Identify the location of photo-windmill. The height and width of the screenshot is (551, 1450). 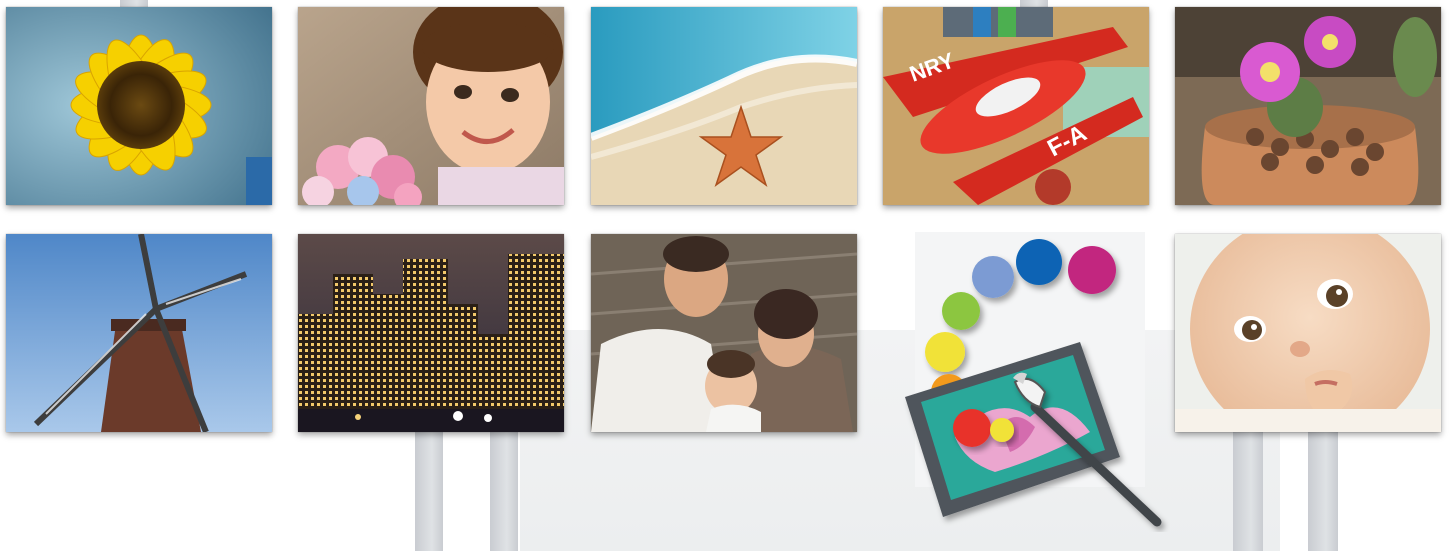
(139, 333).